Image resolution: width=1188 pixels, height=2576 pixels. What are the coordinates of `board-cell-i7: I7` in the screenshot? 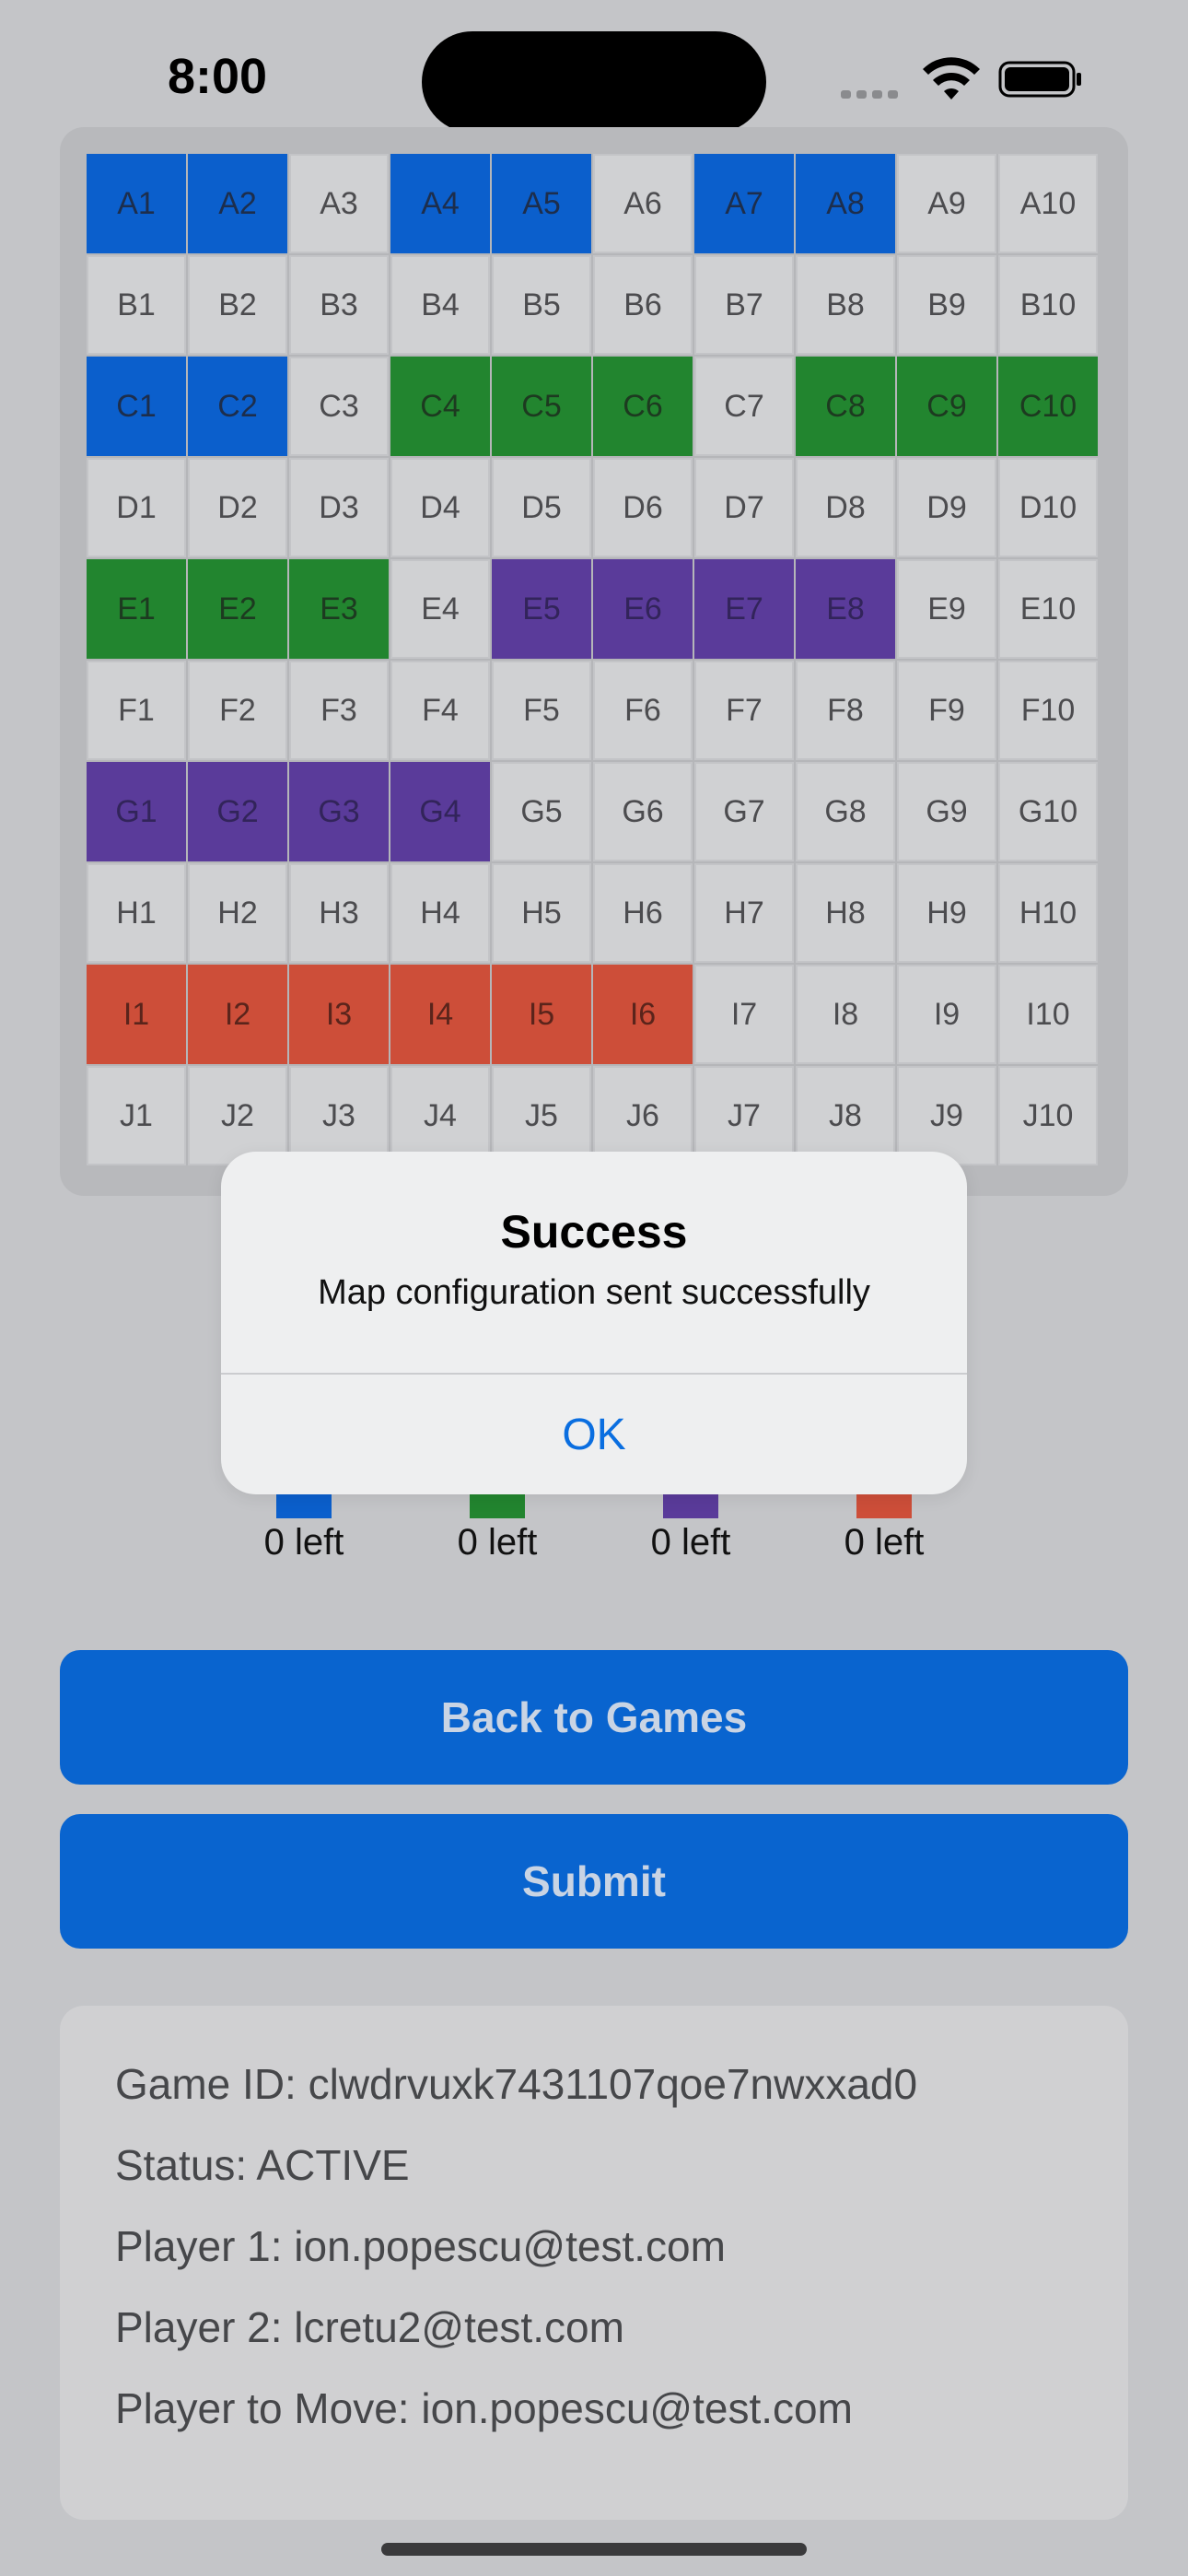 It's located at (744, 1015).